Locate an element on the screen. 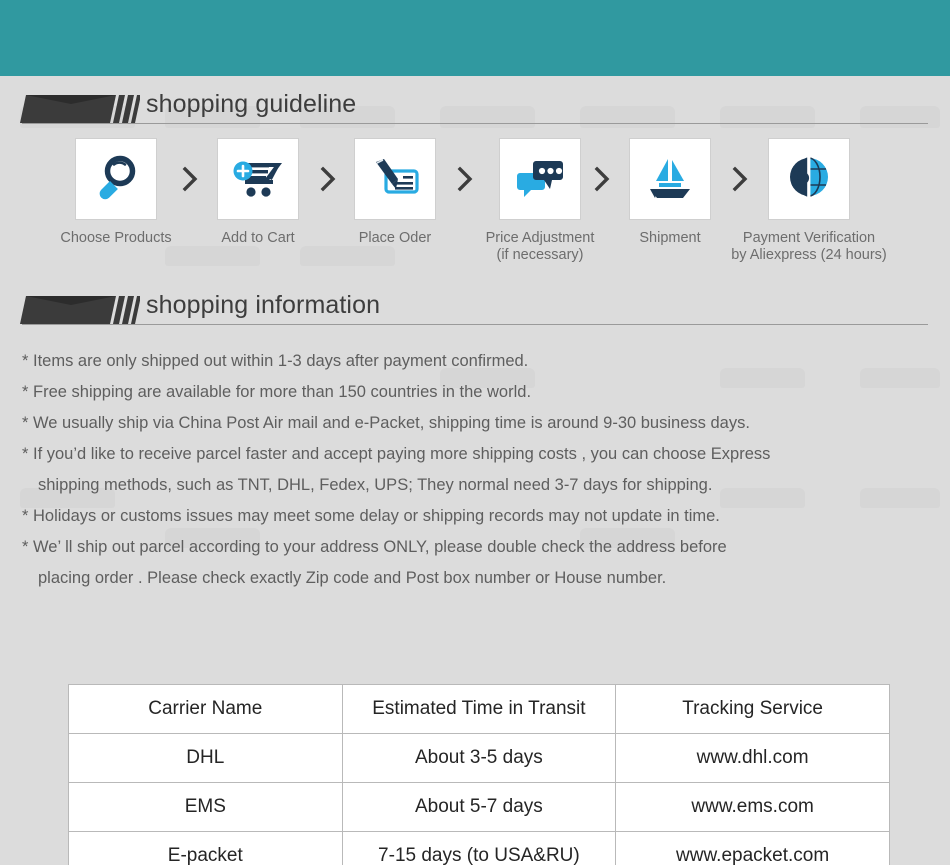 Image resolution: width=950 pixels, height=865 pixels. table-cell-tracking: www.dhl.com is located at coordinates (752, 758).